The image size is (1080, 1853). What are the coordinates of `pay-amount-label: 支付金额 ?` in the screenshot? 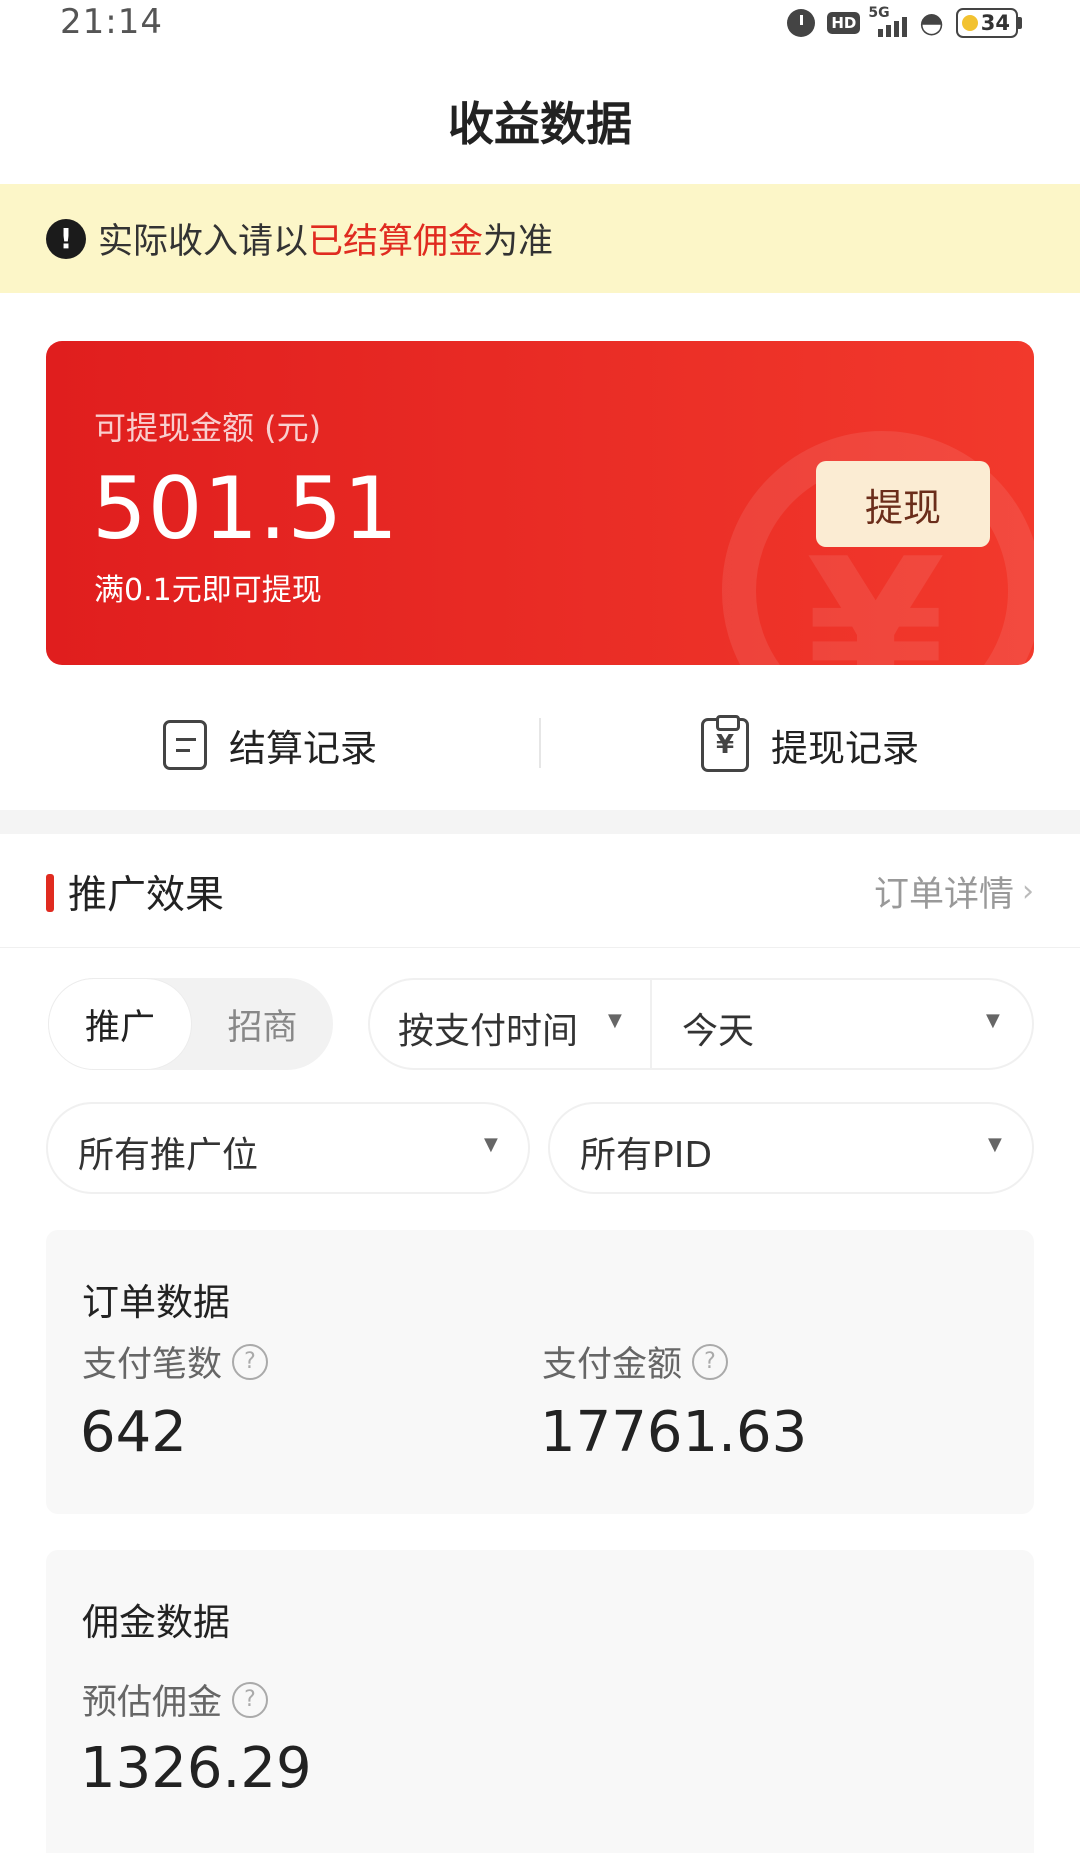 It's located at (635, 1361).